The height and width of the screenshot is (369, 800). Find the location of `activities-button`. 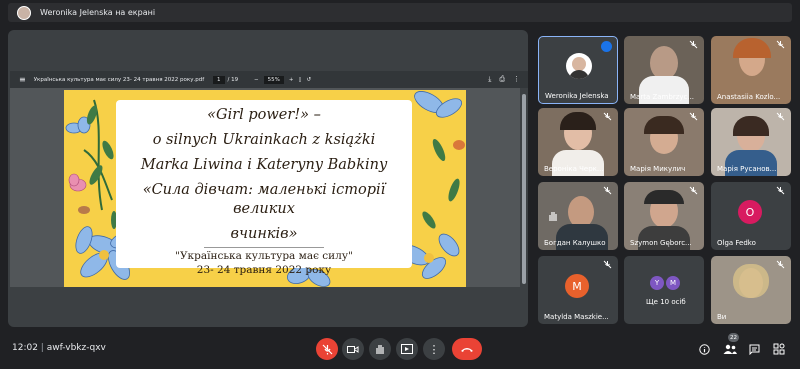

activities-button is located at coordinates (779, 349).